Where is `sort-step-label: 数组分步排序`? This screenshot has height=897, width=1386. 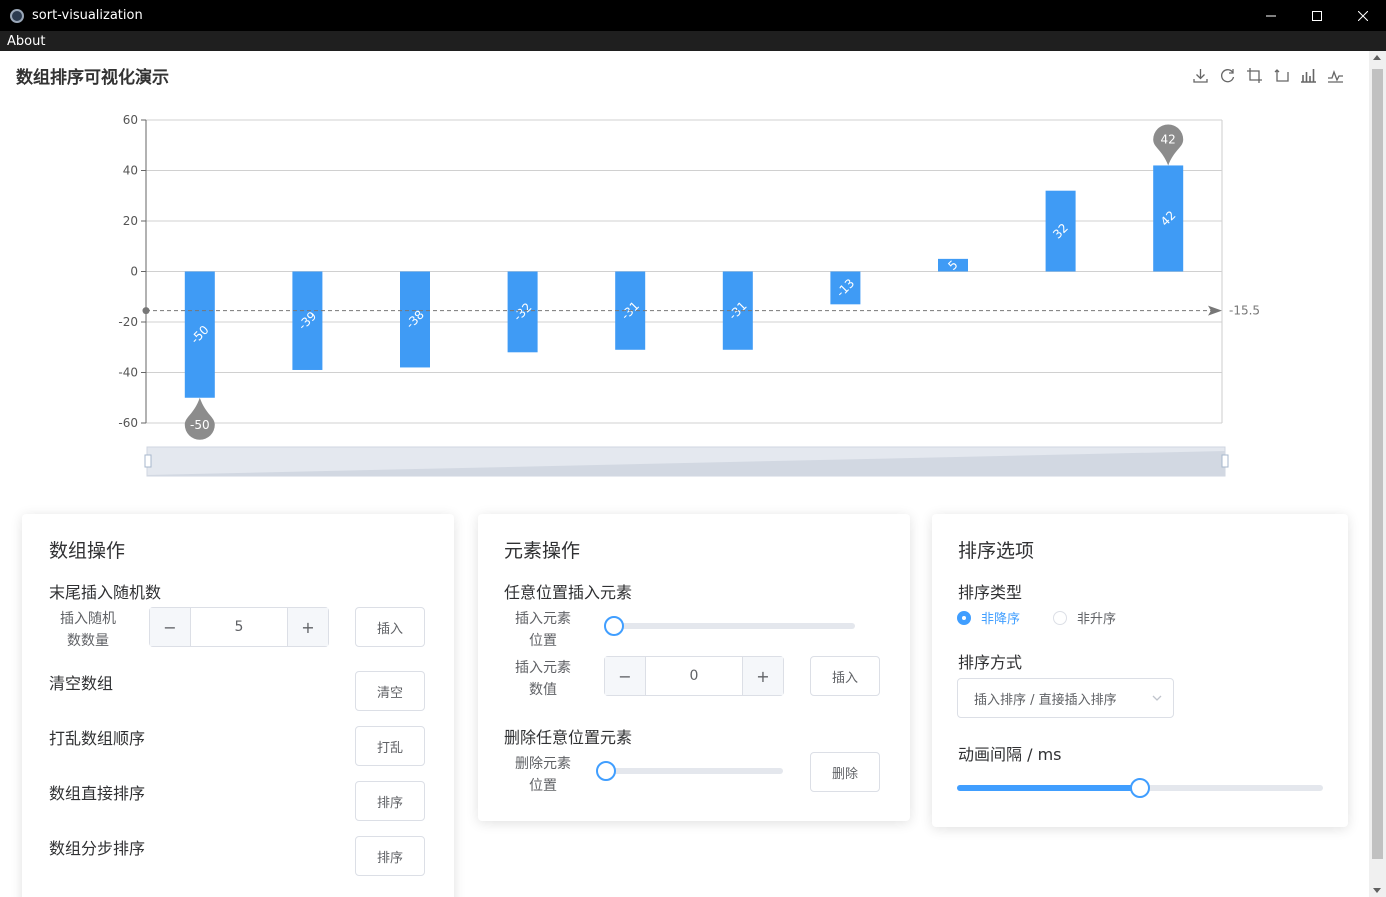 sort-step-label: 数组分步排序 is located at coordinates (97, 848).